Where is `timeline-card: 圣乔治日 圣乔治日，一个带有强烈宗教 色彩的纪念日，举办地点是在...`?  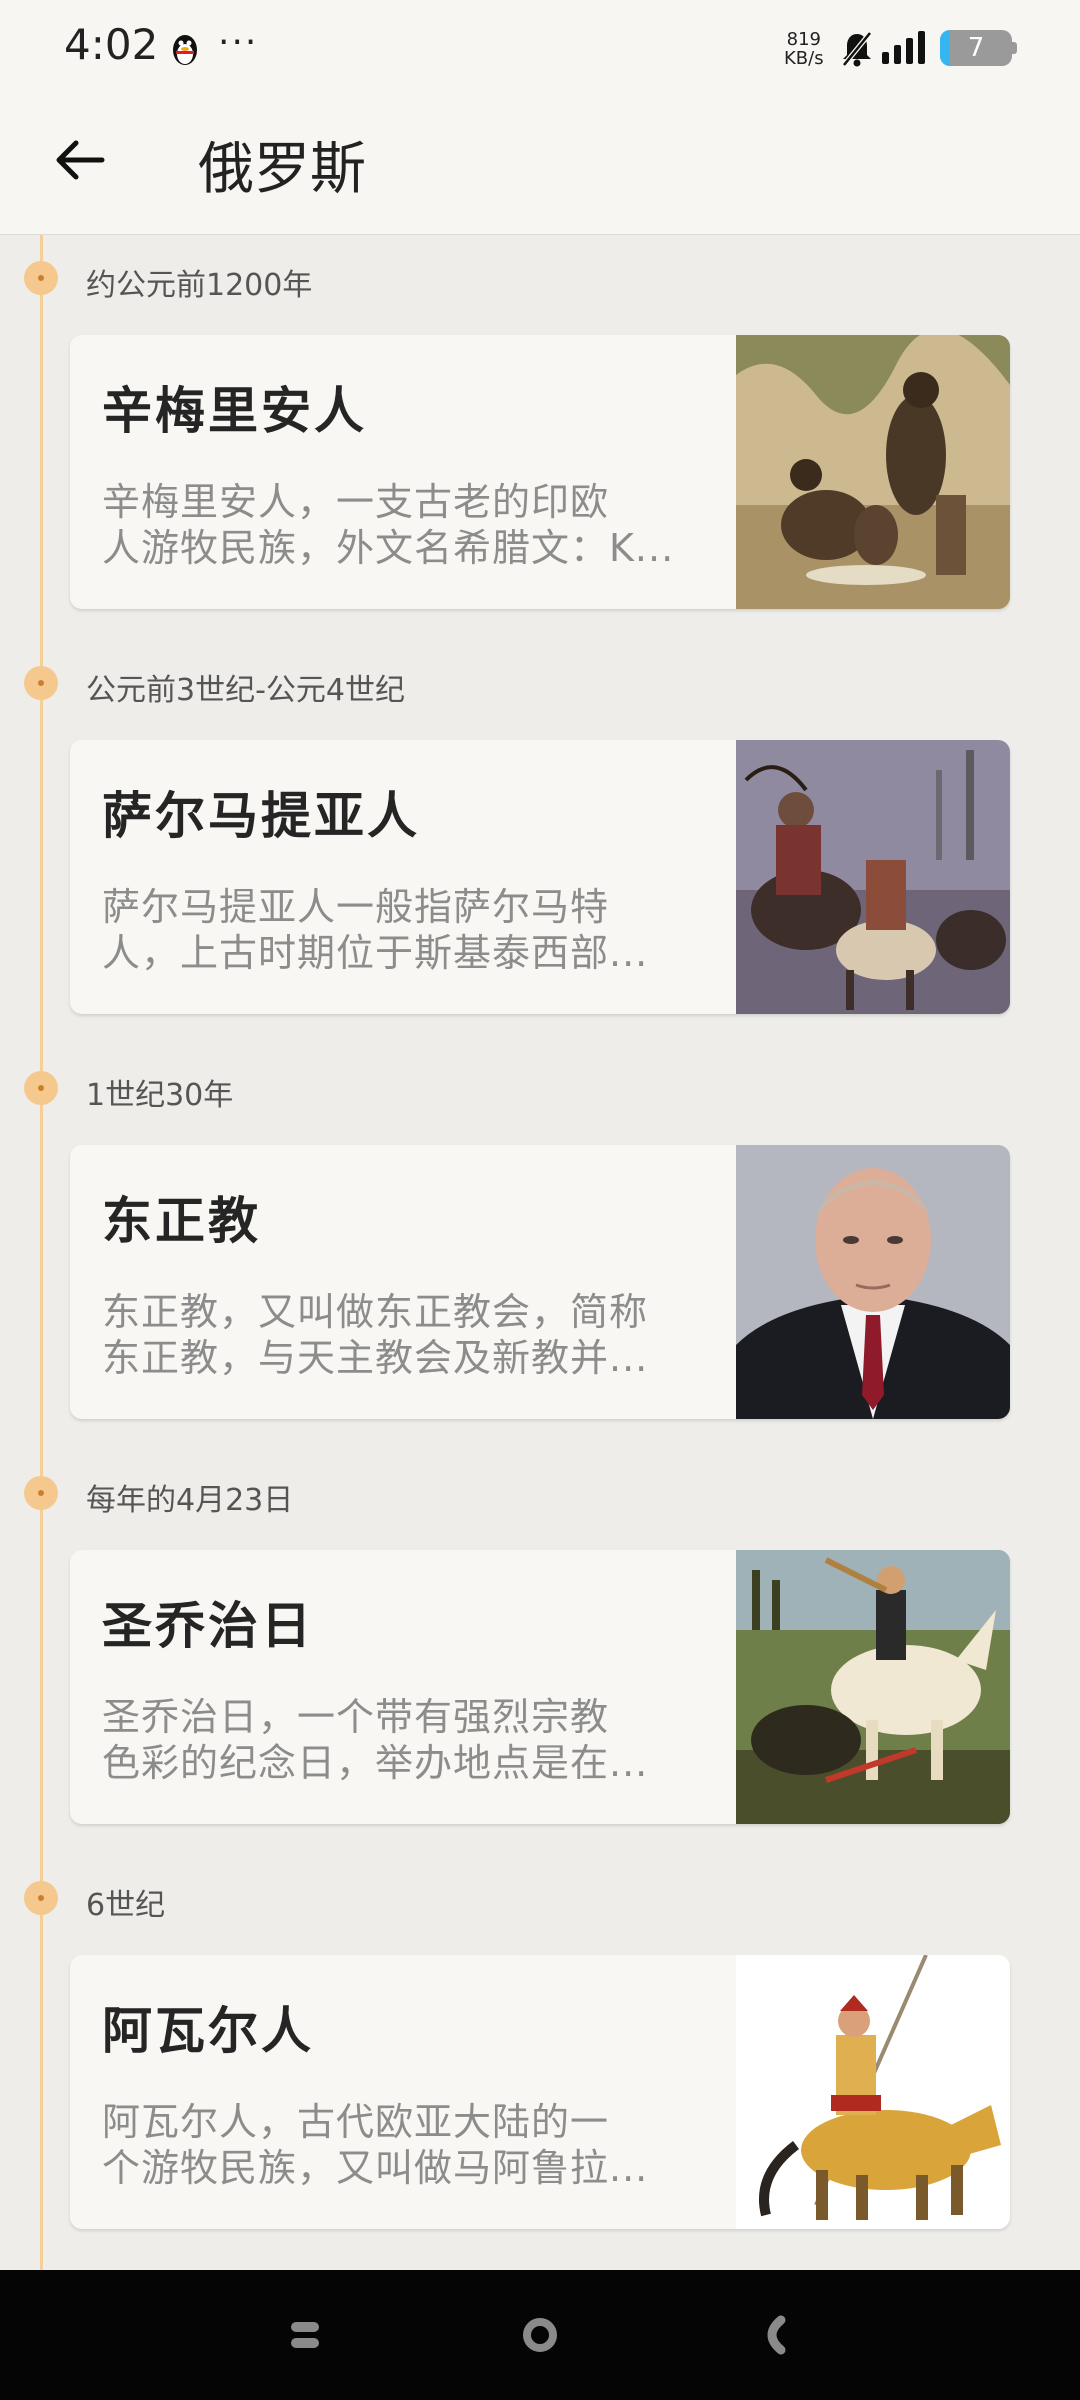
timeline-card: 圣乔治日 圣乔治日，一个带有强烈宗教 色彩的纪念日，举办地点是在... is located at coordinates (540, 1687).